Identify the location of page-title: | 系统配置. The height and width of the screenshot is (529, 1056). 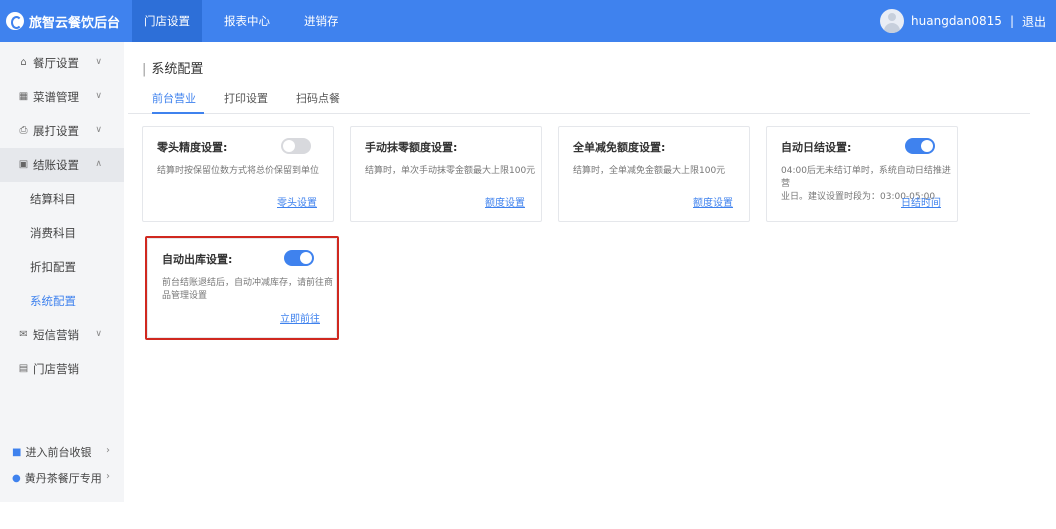
(173, 69).